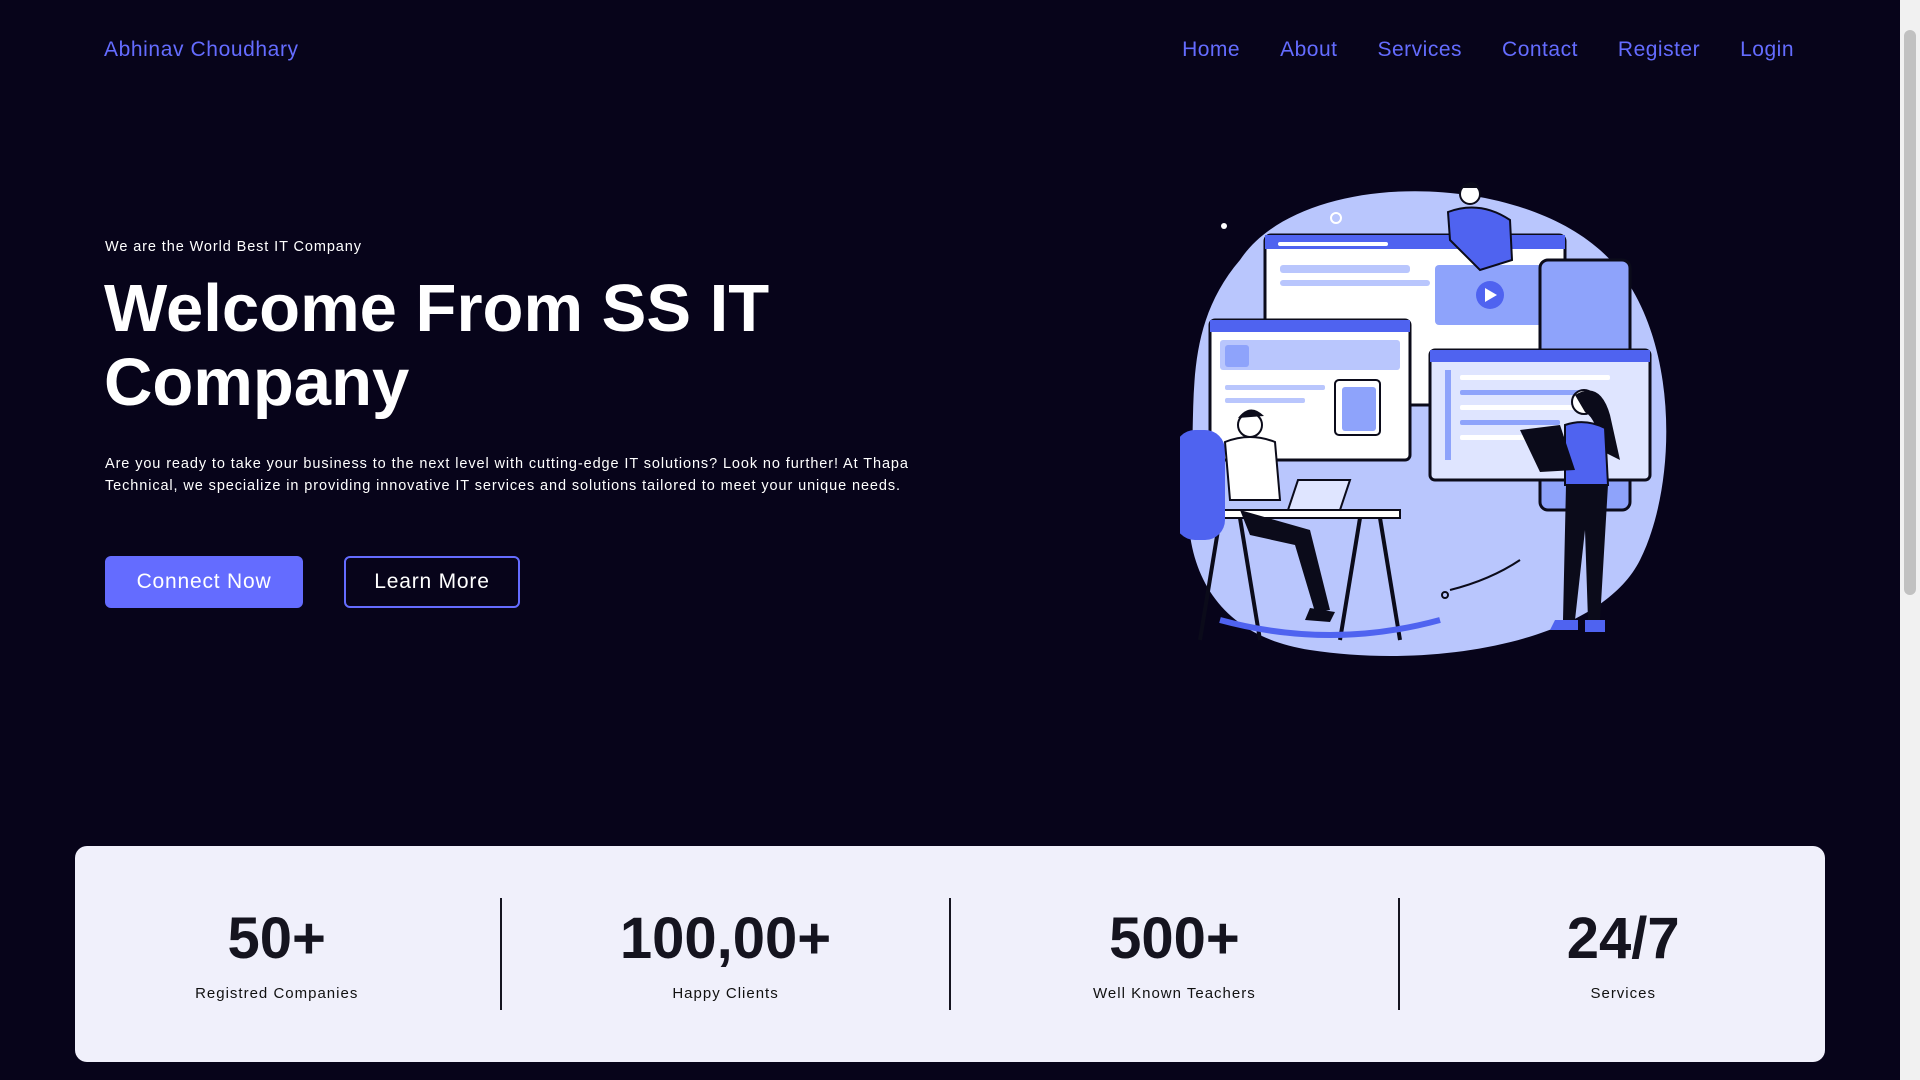 This screenshot has width=1920, height=1080. What do you see at coordinates (233, 247) in the screenshot?
I see `hero-tagline: We are the World Best IT Company` at bounding box center [233, 247].